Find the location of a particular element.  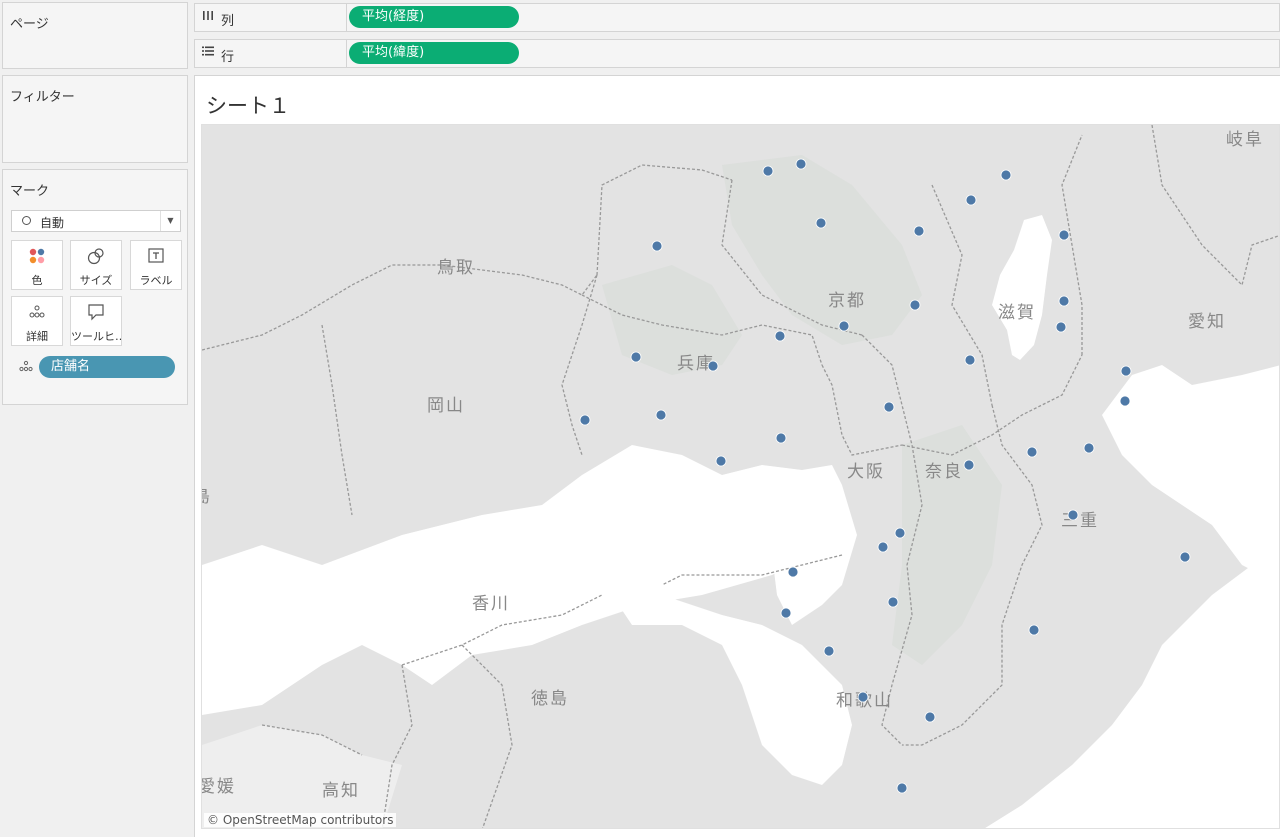

color-icon is located at coordinates (37, 256).